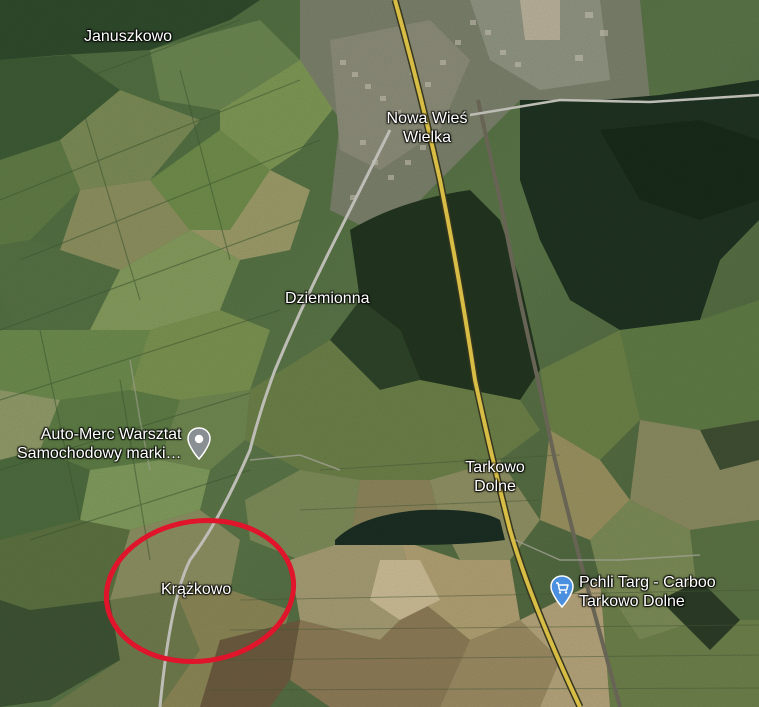 This screenshot has height=707, width=759. Describe the element at coordinates (647, 592) in the screenshot. I see `poi-label: Pchli Targ - Carboo Tarkowo Dolne` at that location.